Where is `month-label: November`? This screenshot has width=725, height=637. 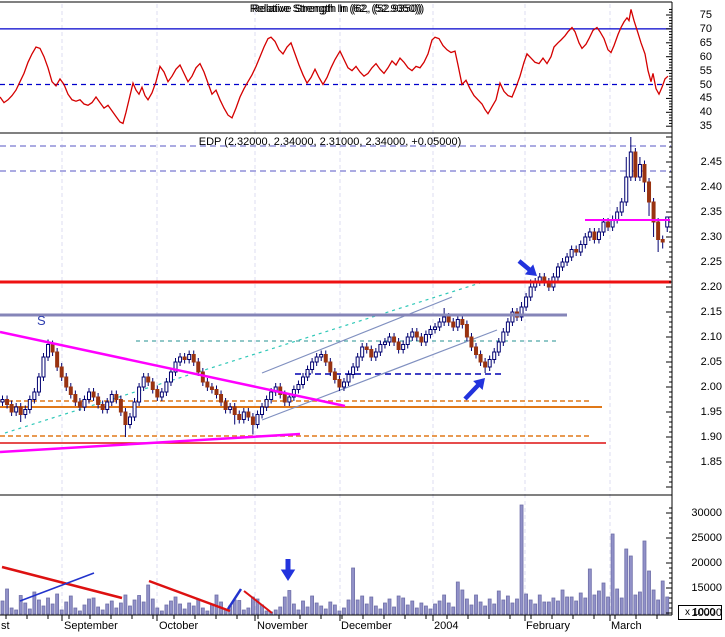
month-label: November is located at coordinates (282, 626).